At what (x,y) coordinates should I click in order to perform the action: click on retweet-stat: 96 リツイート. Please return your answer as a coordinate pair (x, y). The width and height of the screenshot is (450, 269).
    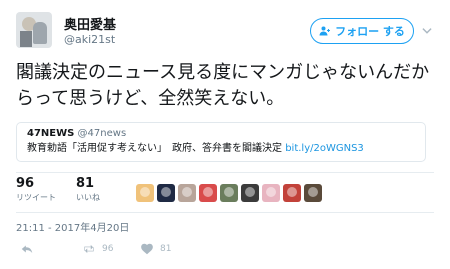
    Looking at the image, I should click on (36, 190).